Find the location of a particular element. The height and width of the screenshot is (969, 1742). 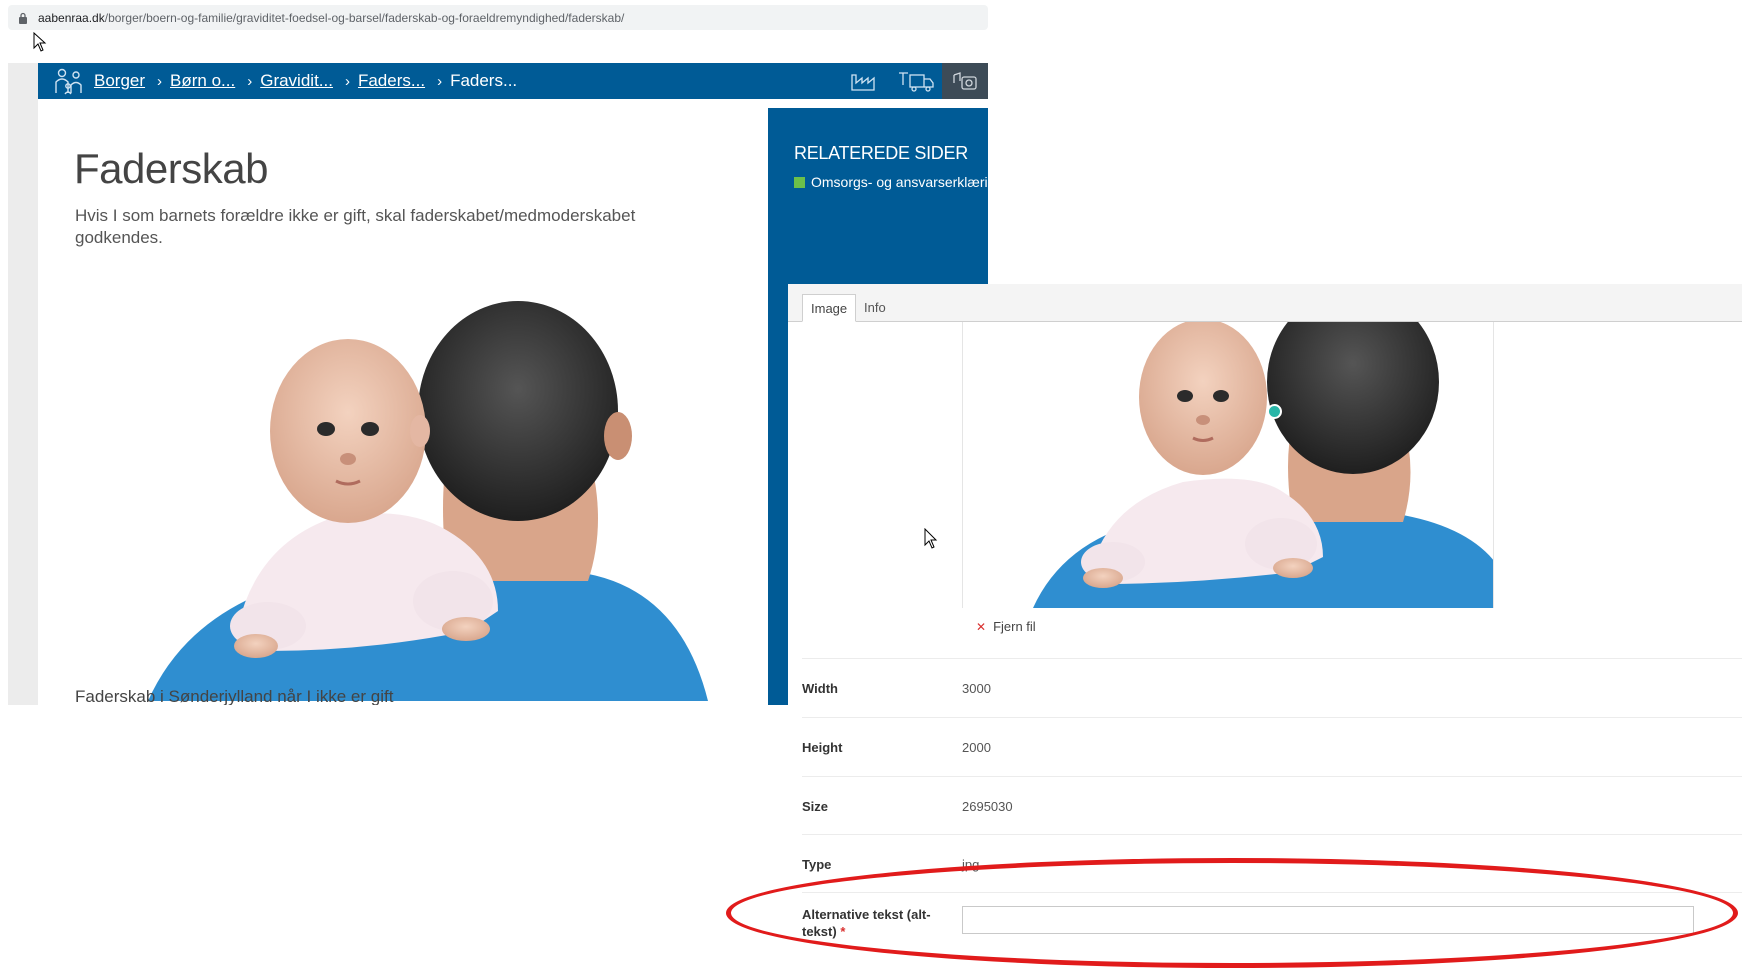

alt-text-label: Alternative tekst (alt-tekst) * is located at coordinates (866, 923).